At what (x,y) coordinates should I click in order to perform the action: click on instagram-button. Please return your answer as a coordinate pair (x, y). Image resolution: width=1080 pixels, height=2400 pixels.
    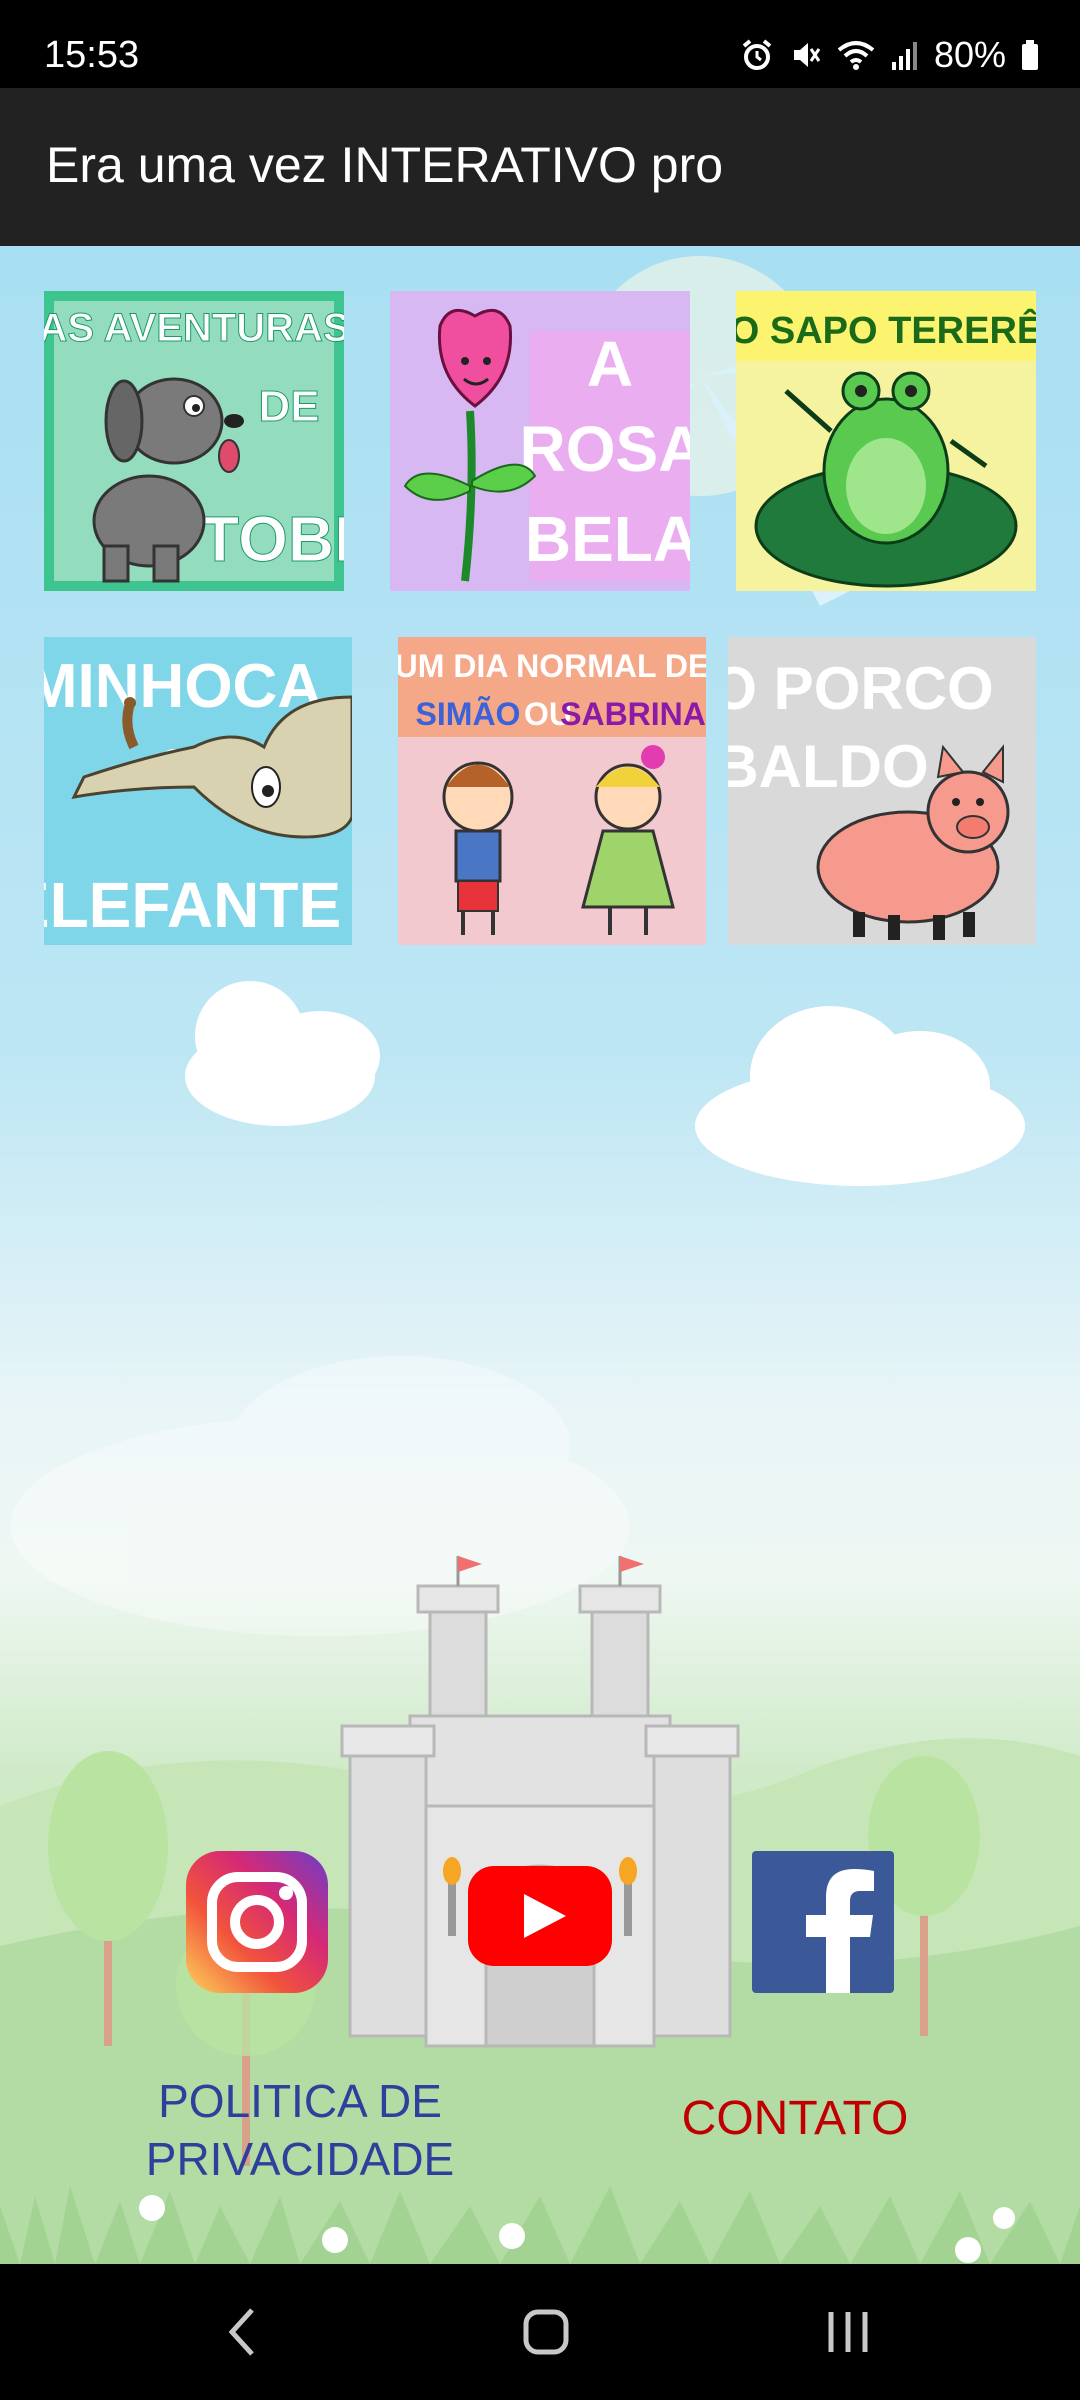
    Looking at the image, I should click on (257, 1922).